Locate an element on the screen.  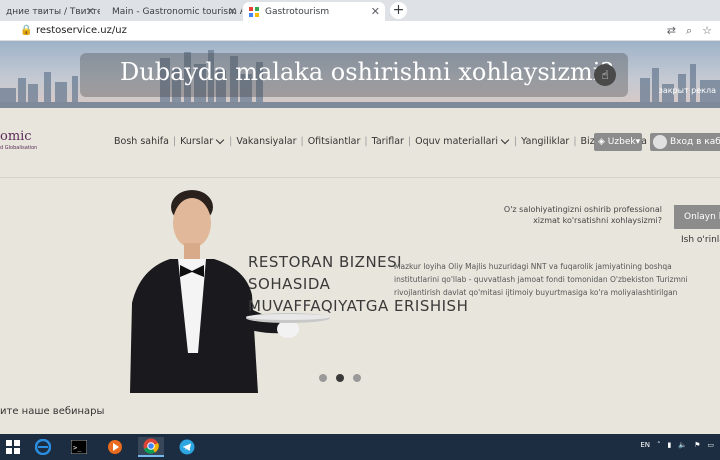
nav-label: Bosh sahifa is located at coordinates (141, 141).